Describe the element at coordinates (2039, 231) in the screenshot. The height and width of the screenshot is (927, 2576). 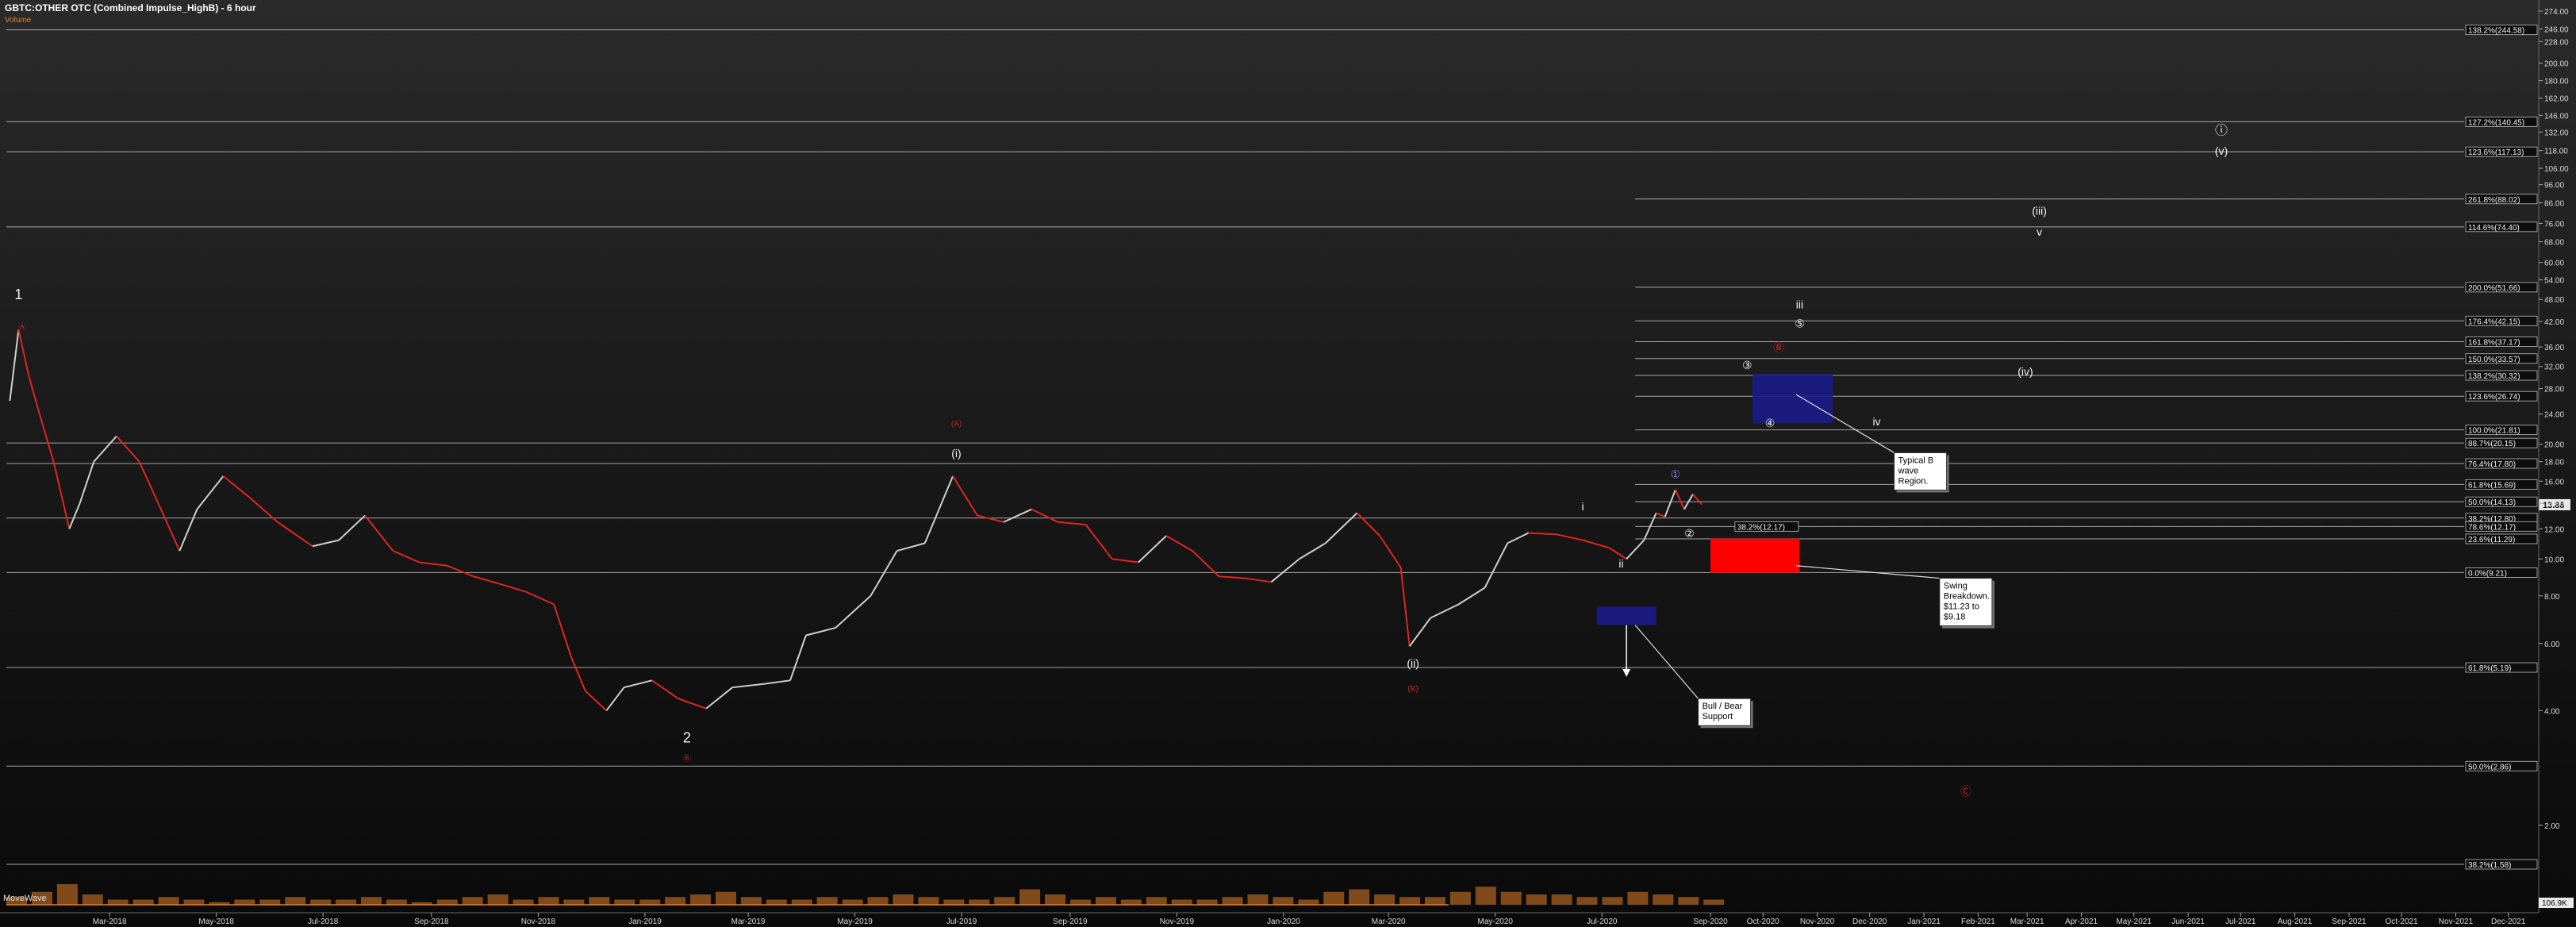
I see `wave-label: v` at that location.